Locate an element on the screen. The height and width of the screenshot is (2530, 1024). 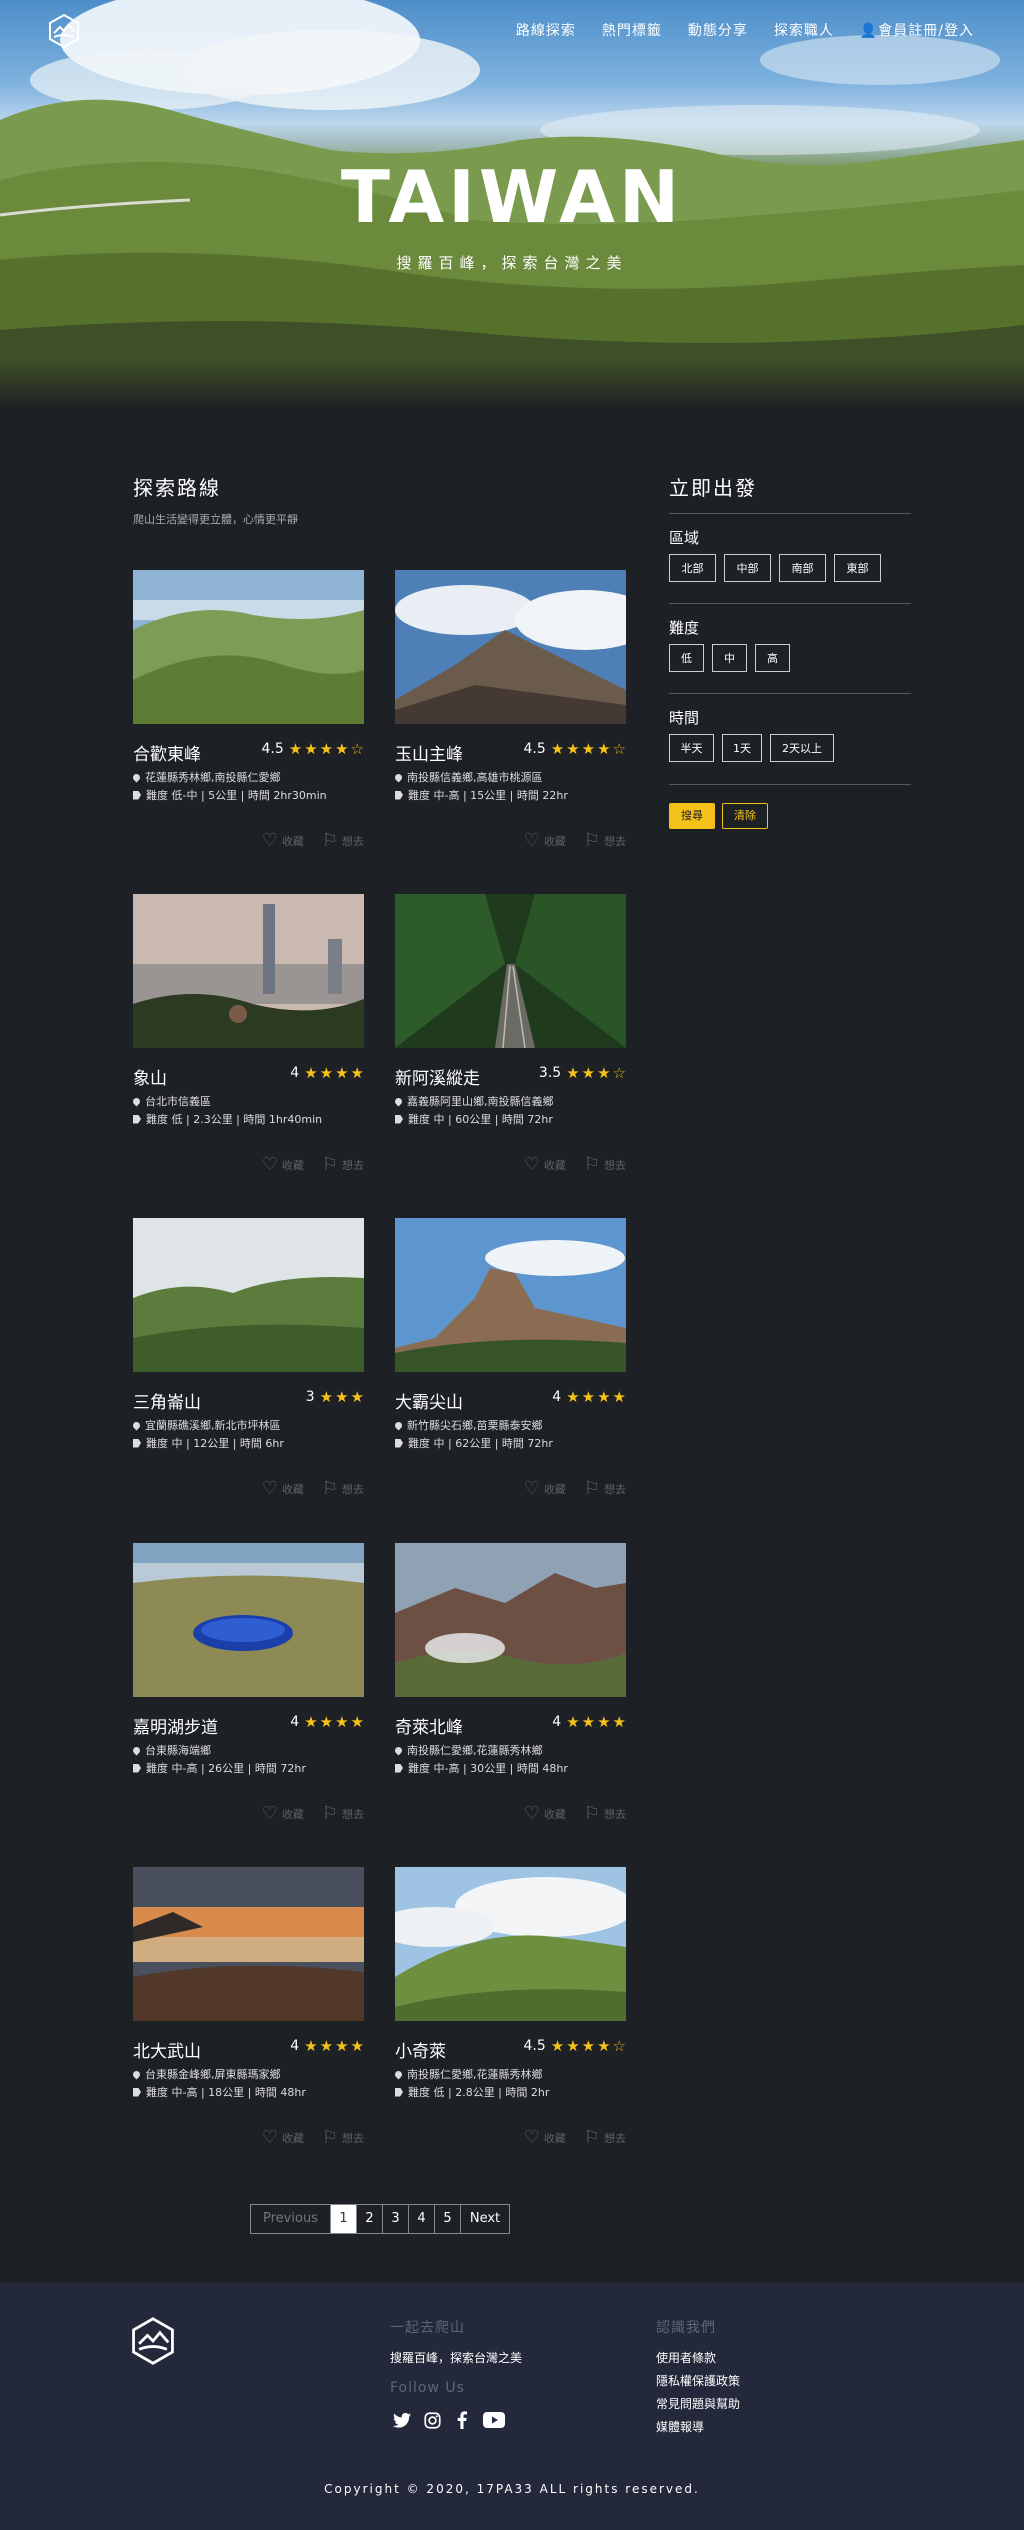
tag-icon is located at coordinates (399, 1119).